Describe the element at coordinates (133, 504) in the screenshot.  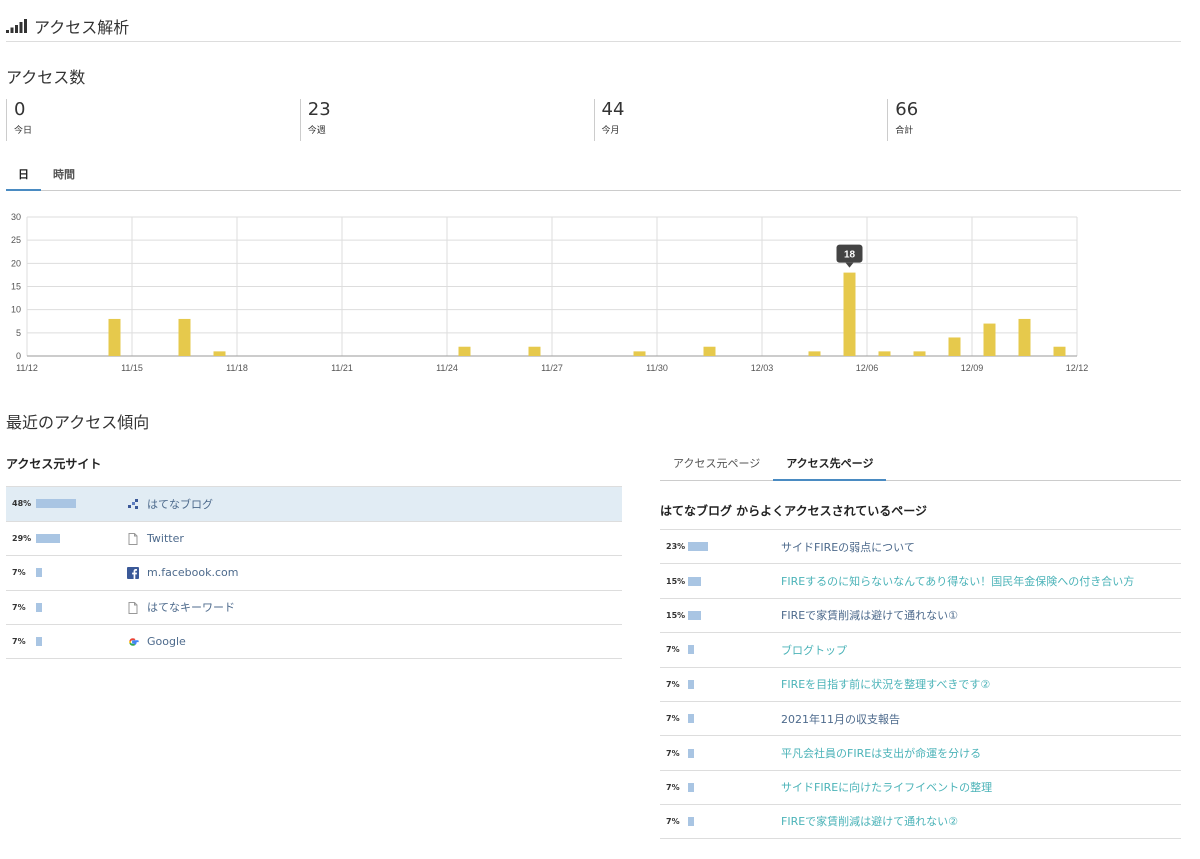
I see `hatena-blog-icon` at that location.